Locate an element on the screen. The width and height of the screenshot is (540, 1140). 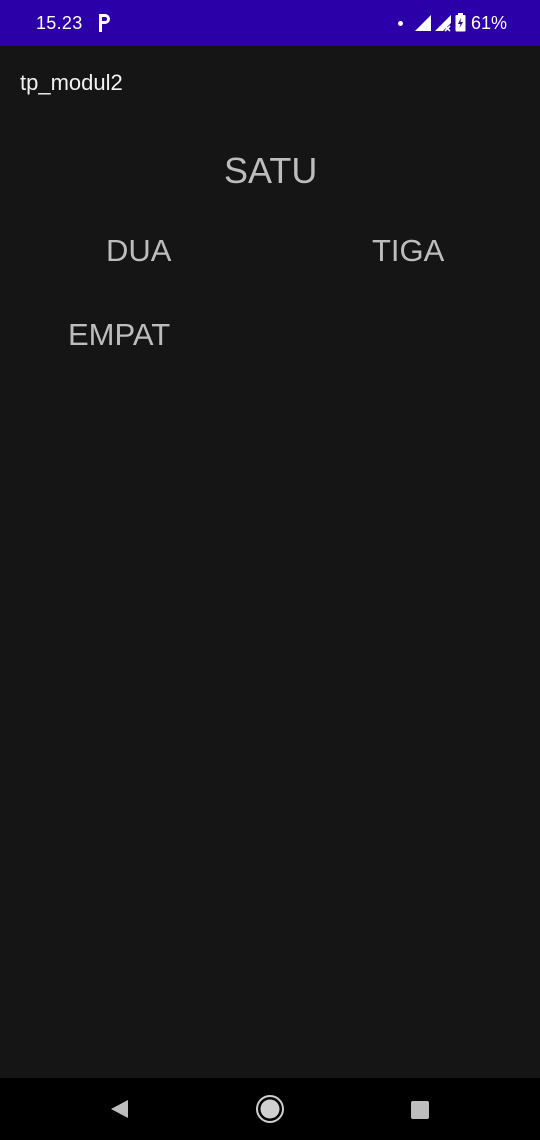
battery-percentage: 61% is located at coordinates (489, 23).